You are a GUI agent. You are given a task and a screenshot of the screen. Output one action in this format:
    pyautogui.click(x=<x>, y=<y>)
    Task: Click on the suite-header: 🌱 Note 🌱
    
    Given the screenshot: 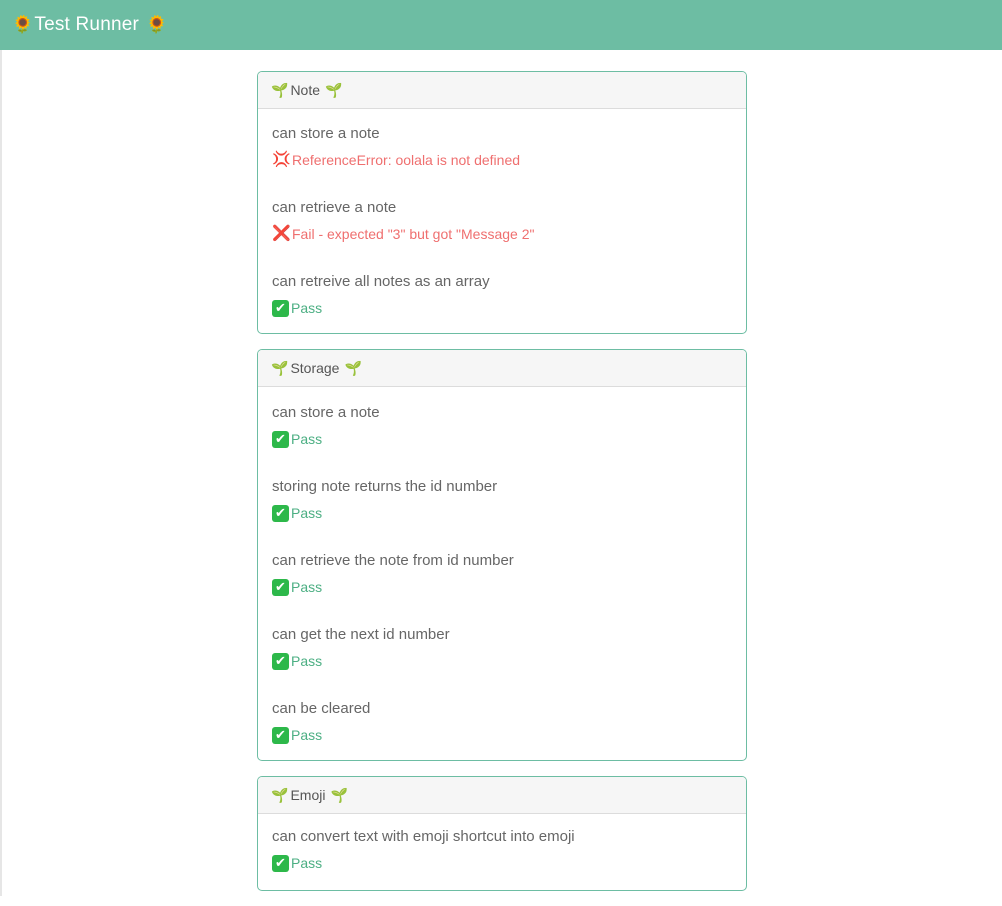 What is the action you would take?
    pyautogui.click(x=502, y=90)
    